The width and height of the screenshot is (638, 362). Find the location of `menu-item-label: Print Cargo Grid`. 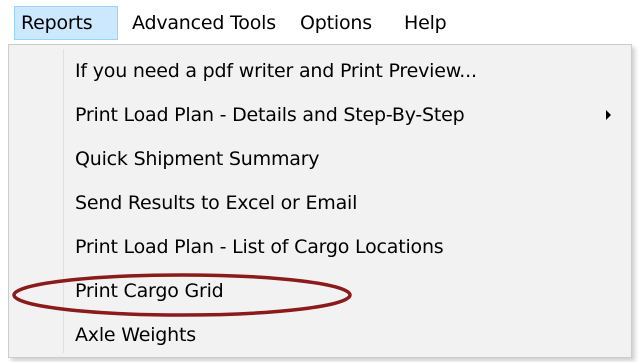

menu-item-label: Print Cargo Grid is located at coordinates (149, 291).